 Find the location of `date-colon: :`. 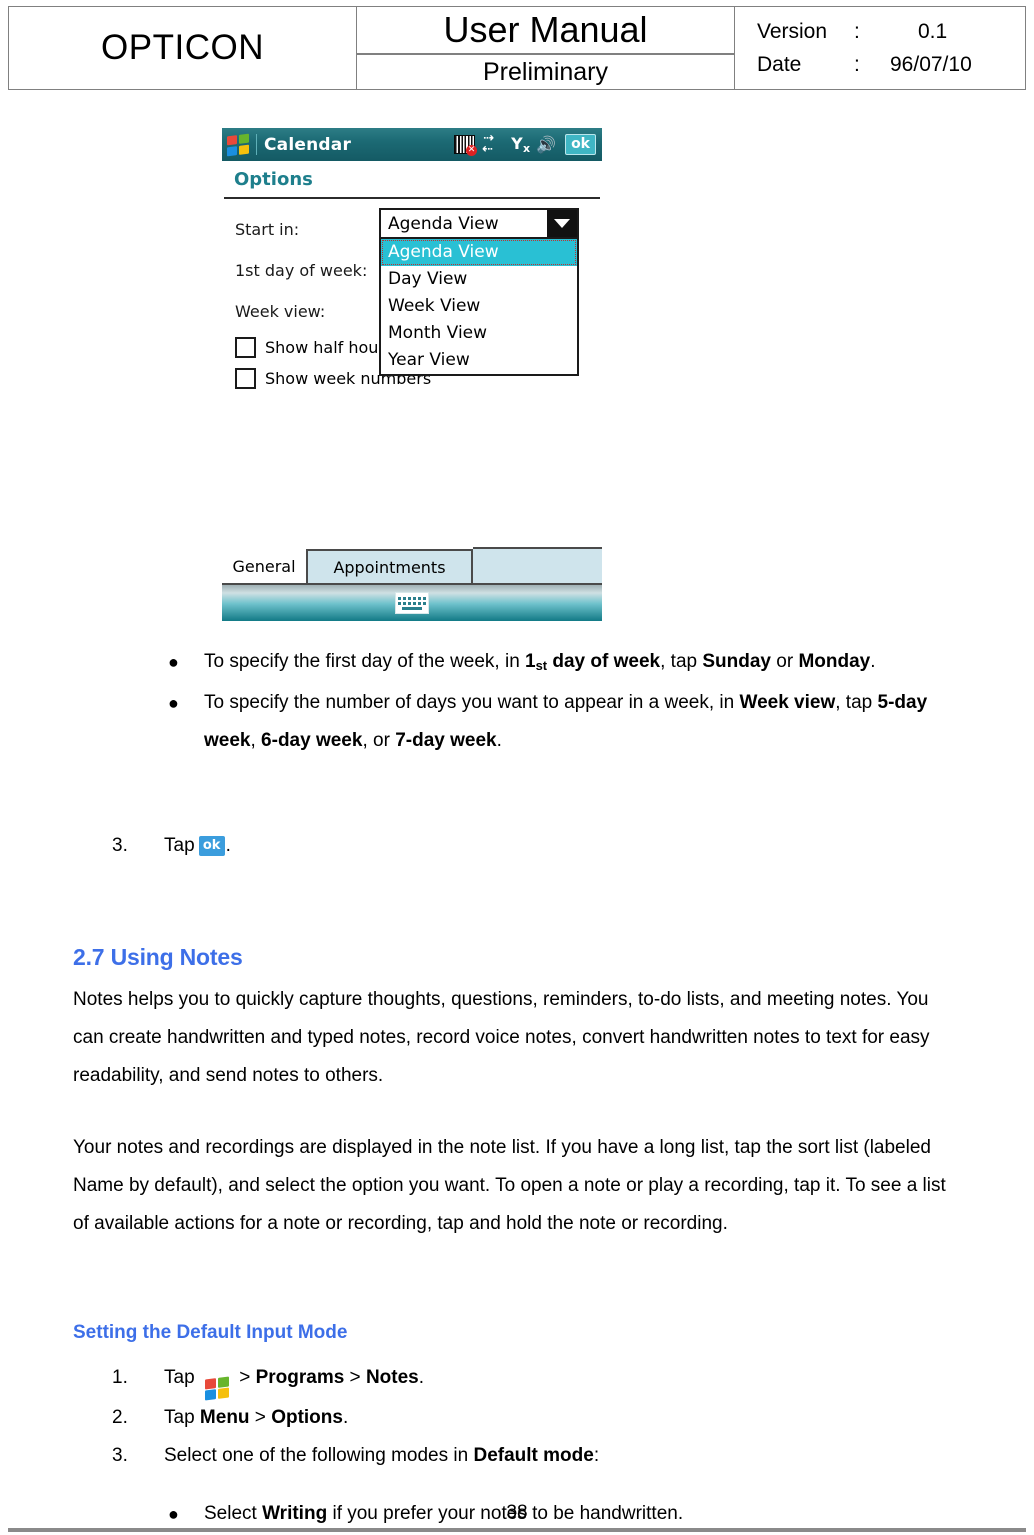

date-colon: : is located at coordinates (857, 64).